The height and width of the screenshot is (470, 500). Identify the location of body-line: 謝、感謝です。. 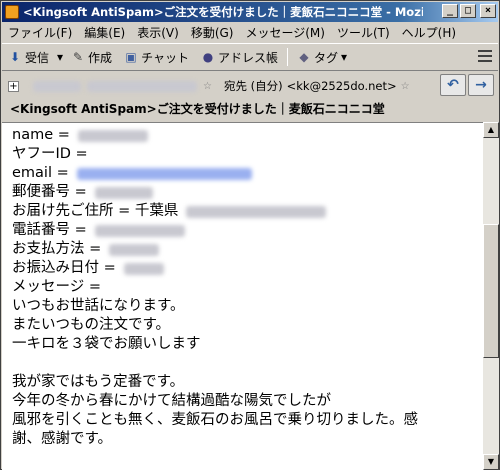
(62, 439).